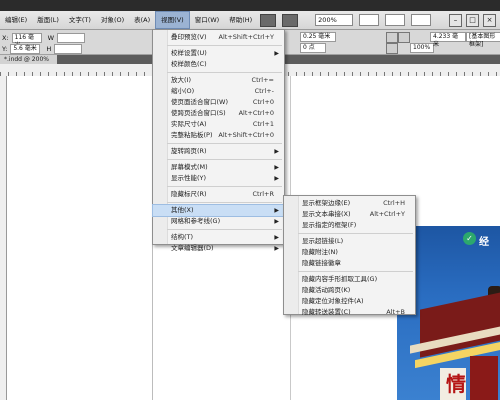 The width and height of the screenshot is (500, 400). I want to click on menu-item: 隐藏标尺(R) Ctrl+R, so click(218, 194).